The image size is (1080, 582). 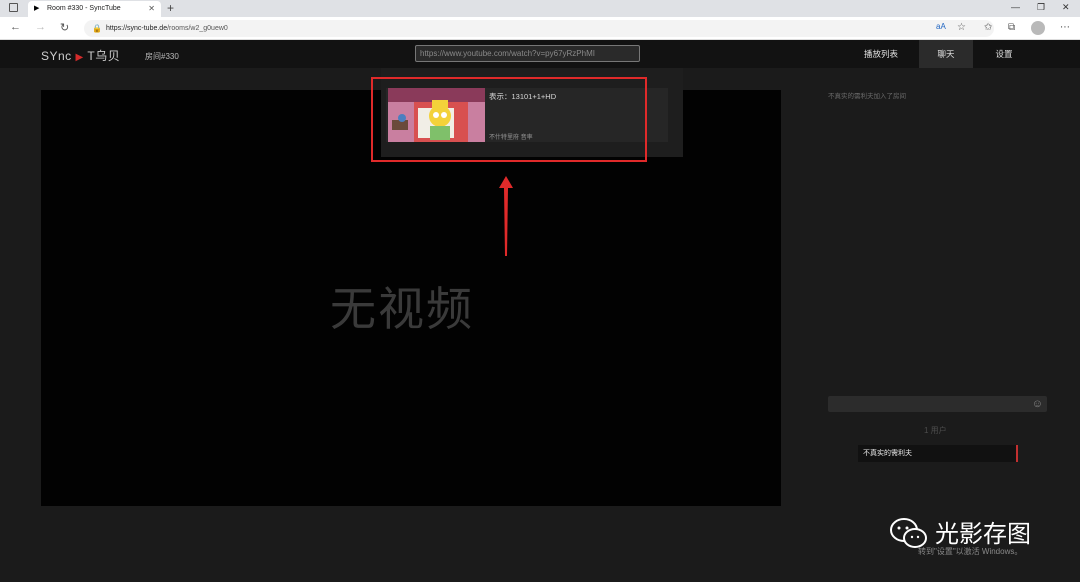 I want to click on windows-activation-notice: 转到"设置"以激活 Windows。, so click(x=970, y=551).